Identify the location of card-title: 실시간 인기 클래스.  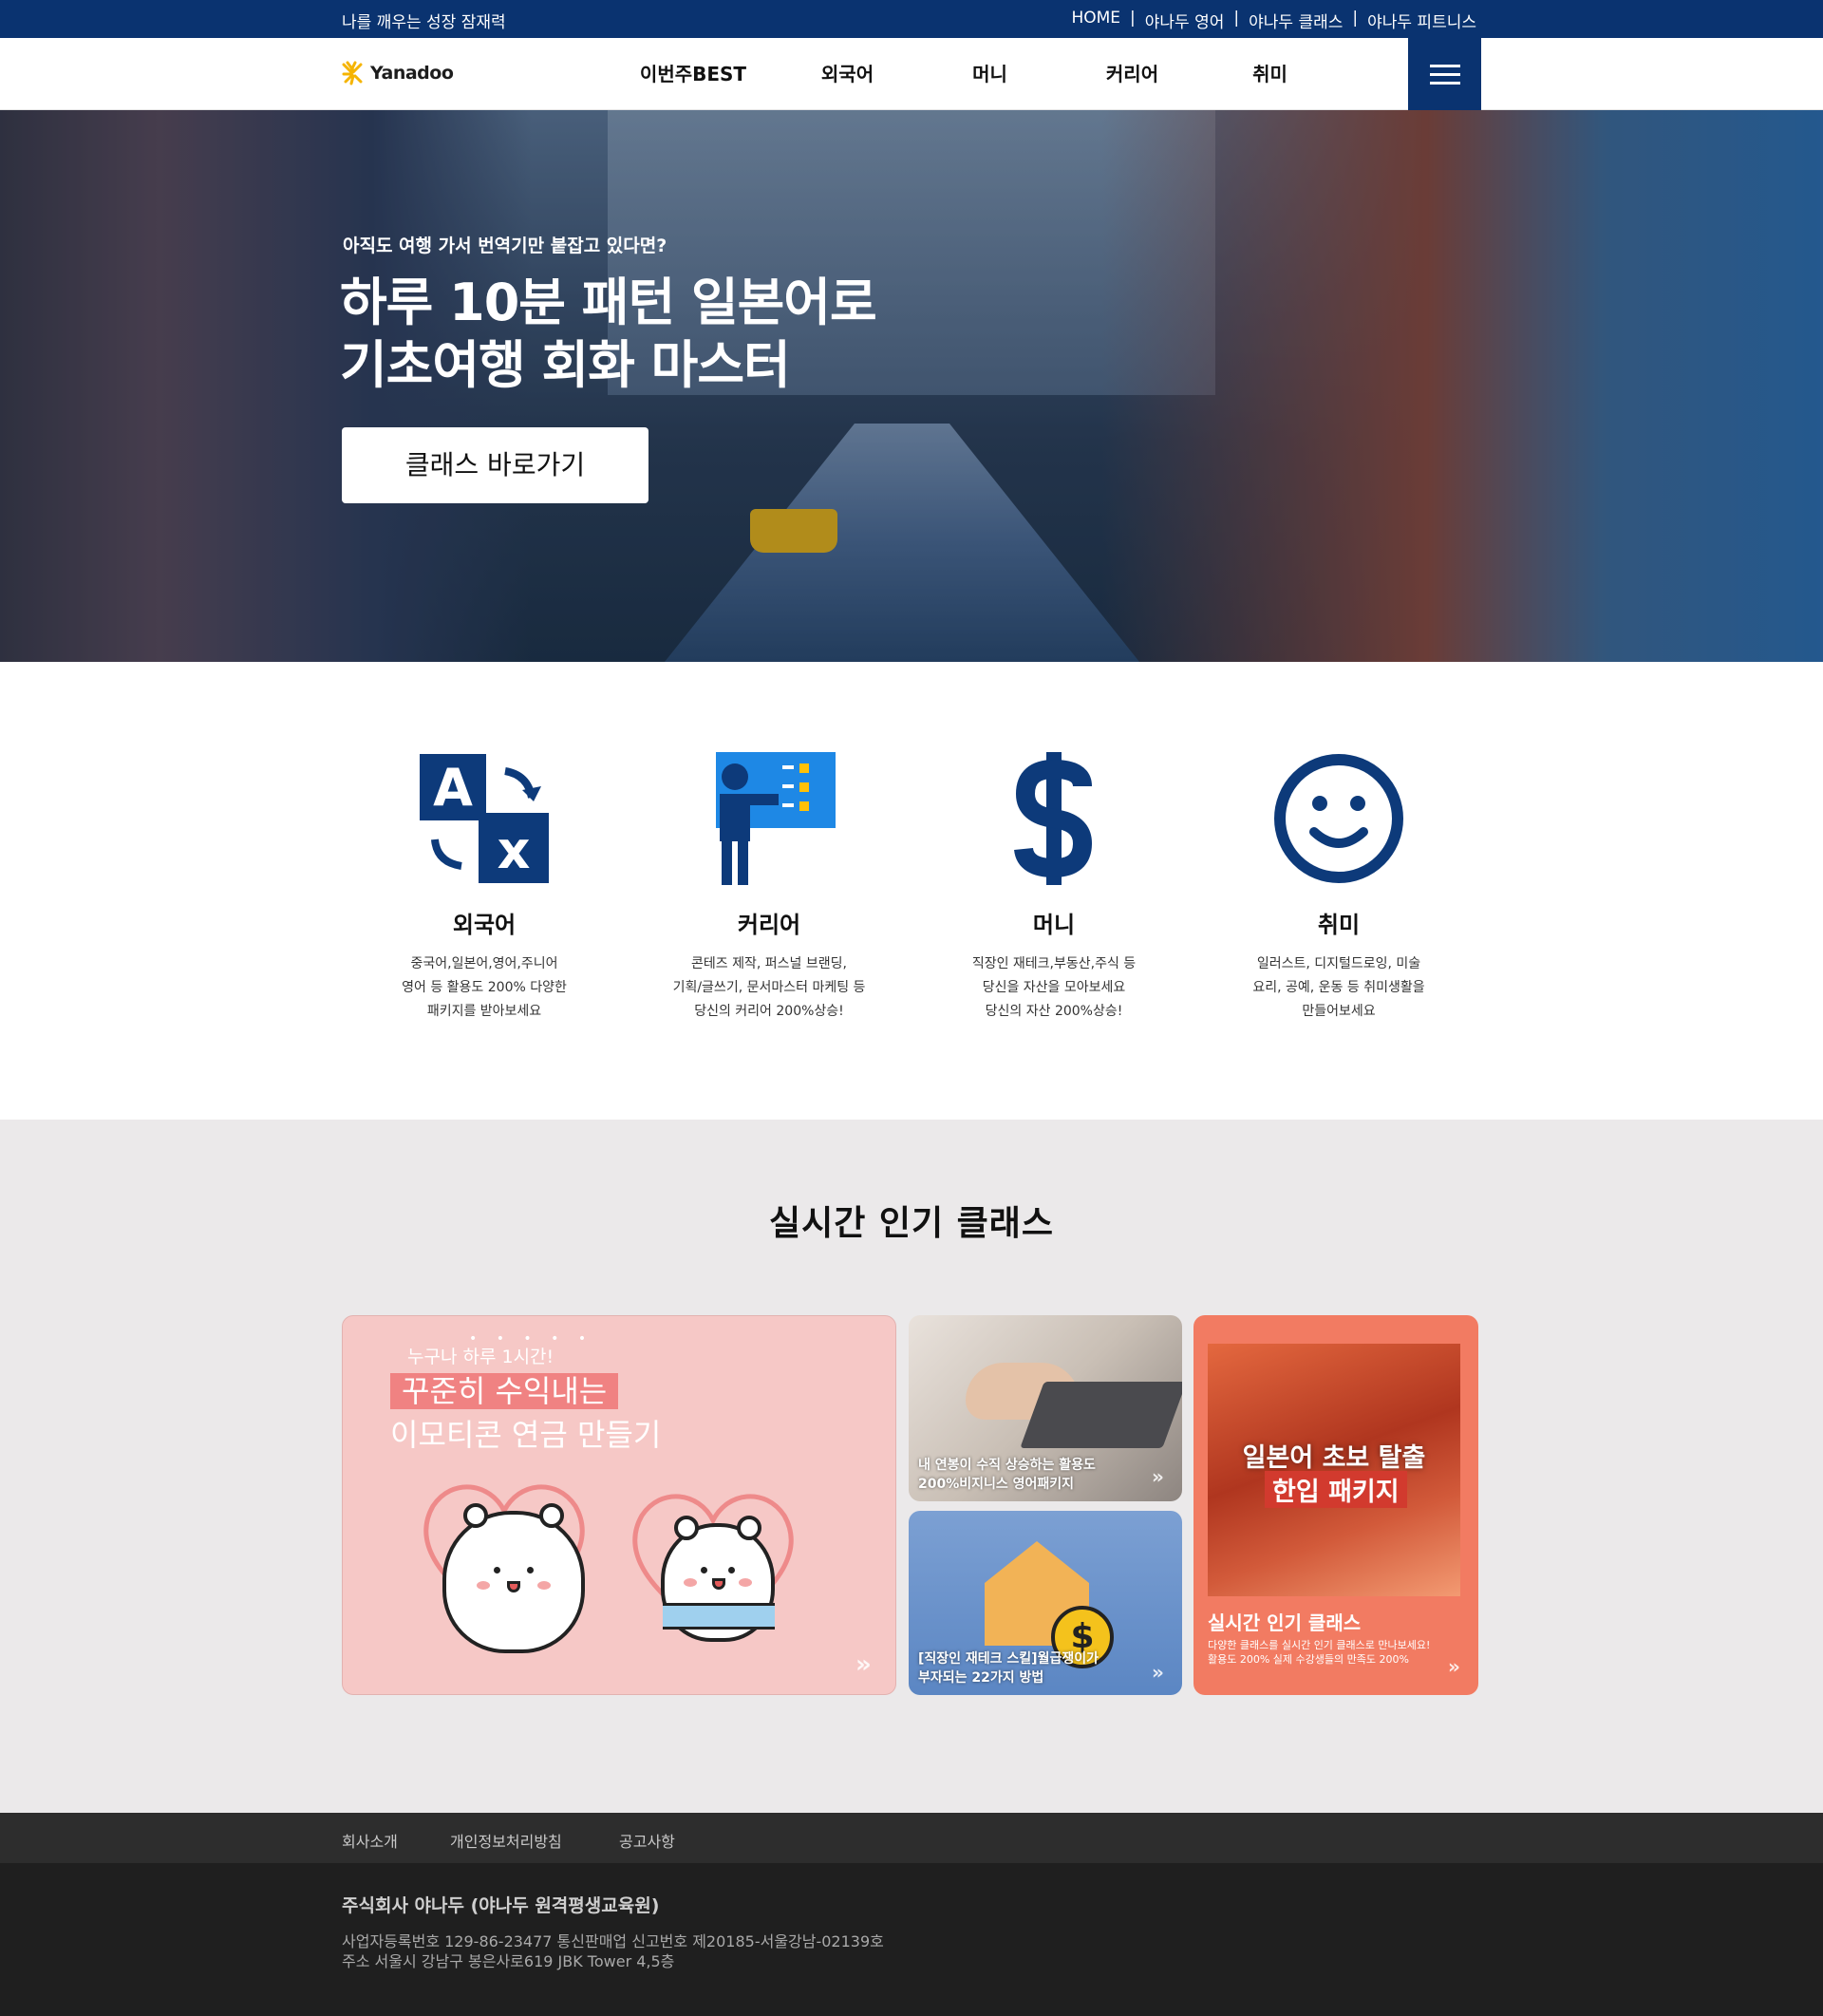
(1285, 1622).